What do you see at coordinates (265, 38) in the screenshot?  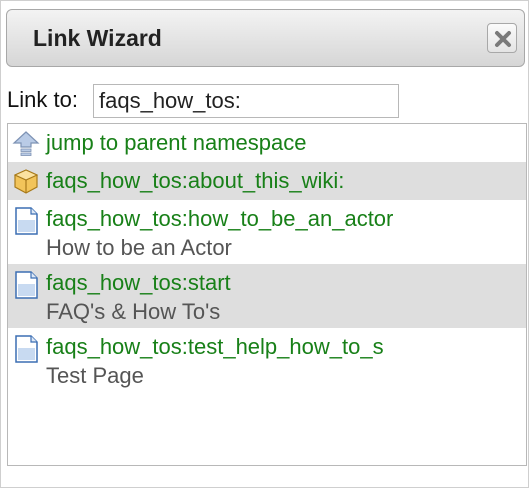 I see `dialog-titlebar: Link Wizard` at bounding box center [265, 38].